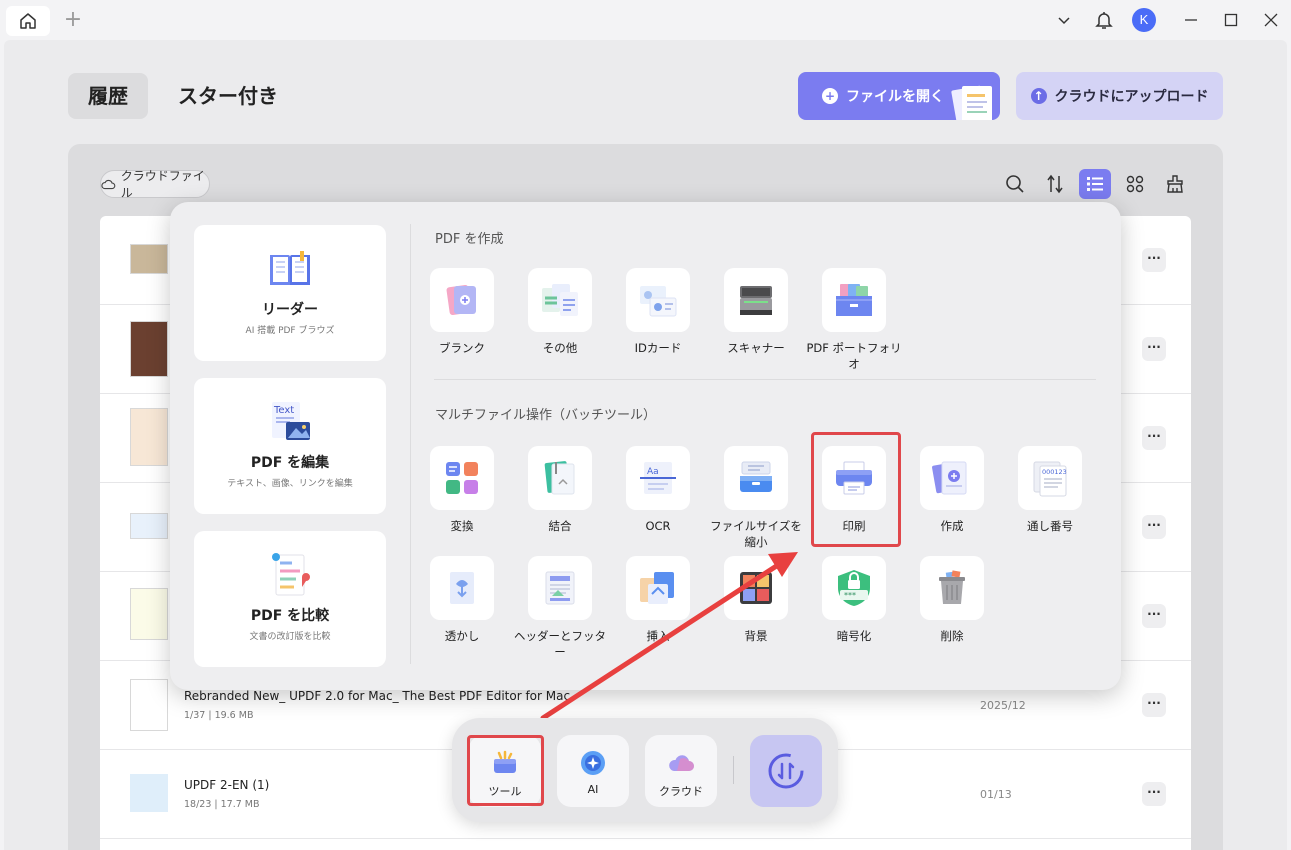  Describe the element at coordinates (560, 348) in the screenshot. I see `other-tool-label: その他` at that location.